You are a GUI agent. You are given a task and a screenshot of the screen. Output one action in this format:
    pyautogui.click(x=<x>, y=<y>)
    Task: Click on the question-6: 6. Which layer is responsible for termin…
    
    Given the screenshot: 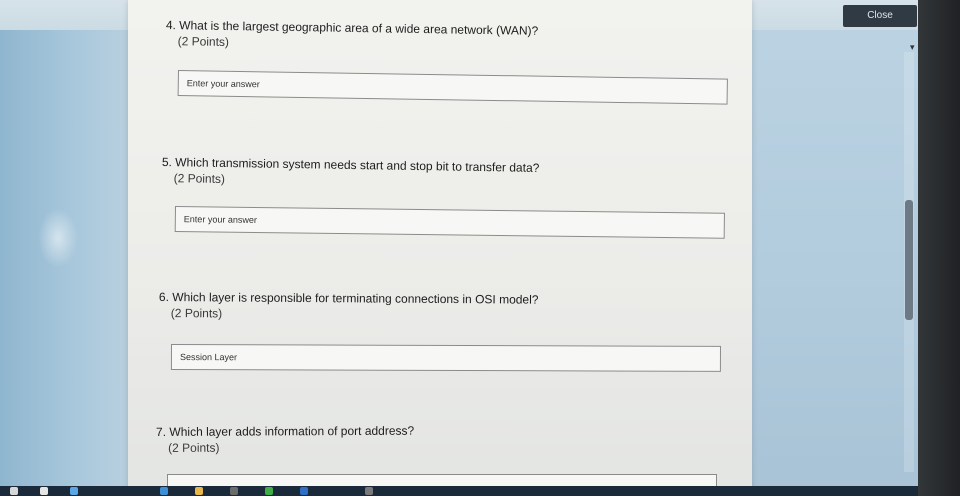 What is the action you would take?
    pyautogui.click(x=349, y=306)
    